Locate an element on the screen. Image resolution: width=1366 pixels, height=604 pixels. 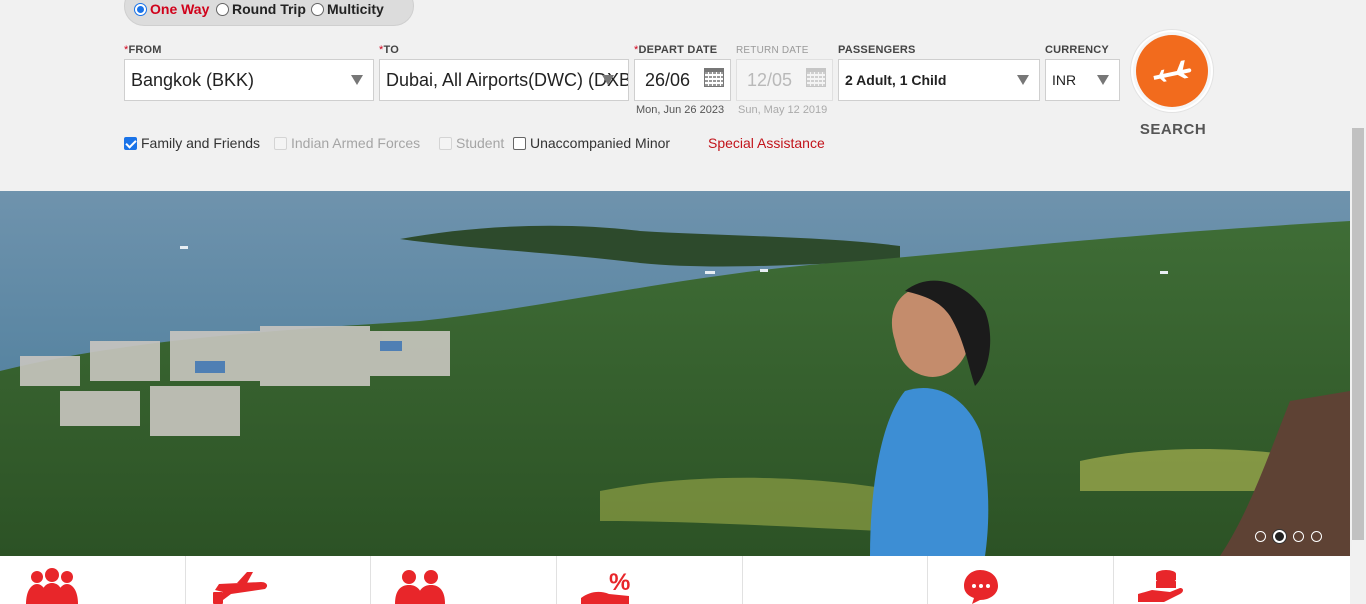
search-label: SEARCH is located at coordinates (1173, 129).